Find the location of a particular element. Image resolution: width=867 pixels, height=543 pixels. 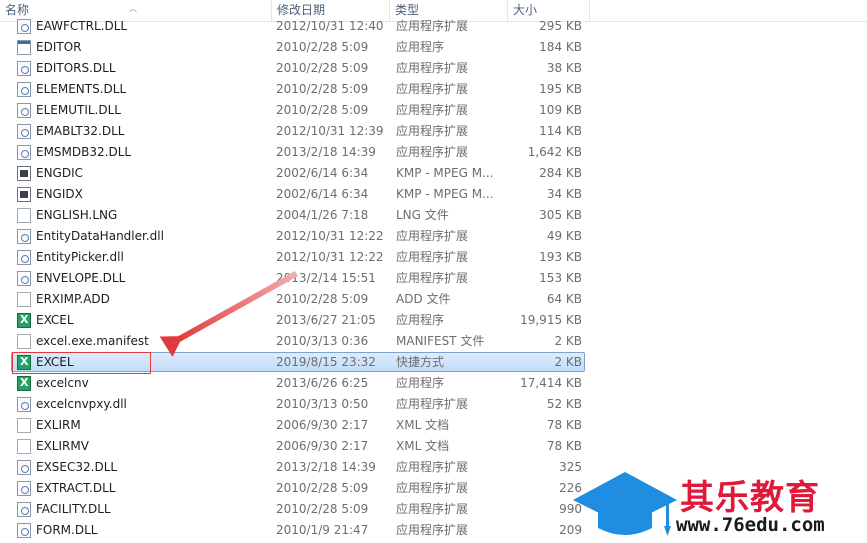

arrow-shaft is located at coordinates (236, 307).